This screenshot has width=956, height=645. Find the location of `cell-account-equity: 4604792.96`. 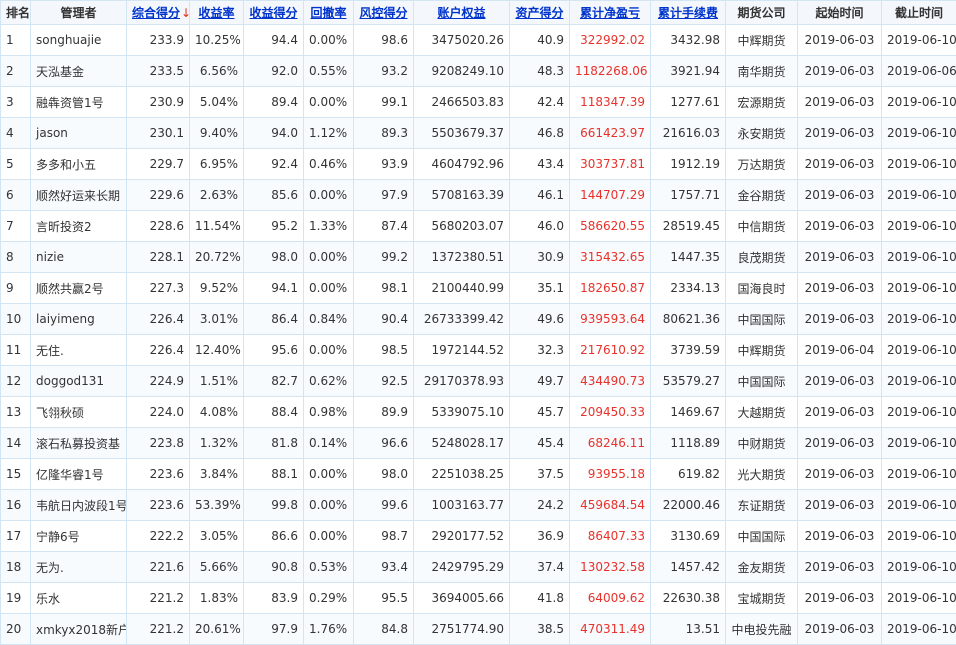

cell-account-equity: 4604792.96 is located at coordinates (461, 164).